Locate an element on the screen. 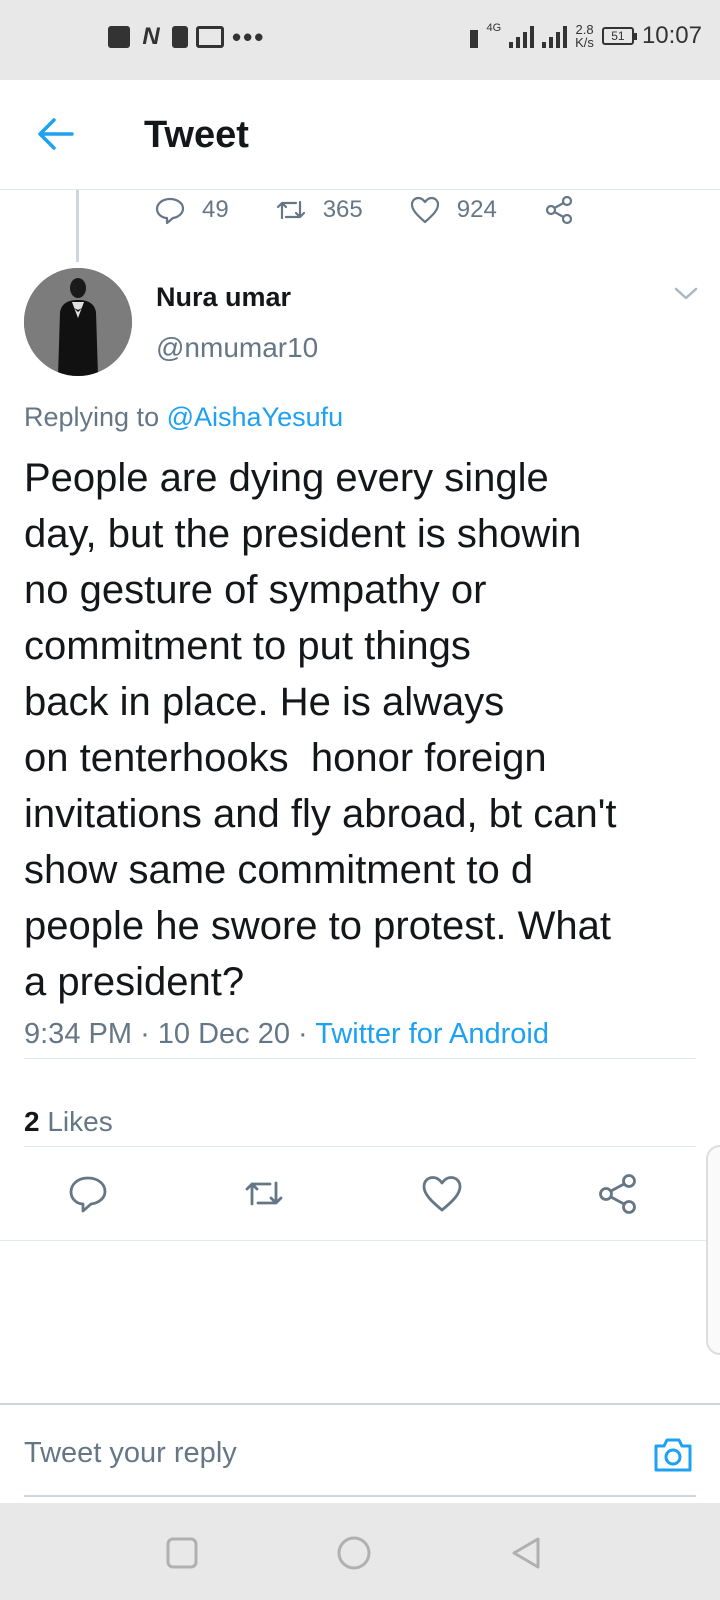 The height and width of the screenshot is (1600, 720). reply-count: 49 is located at coordinates (215, 209).